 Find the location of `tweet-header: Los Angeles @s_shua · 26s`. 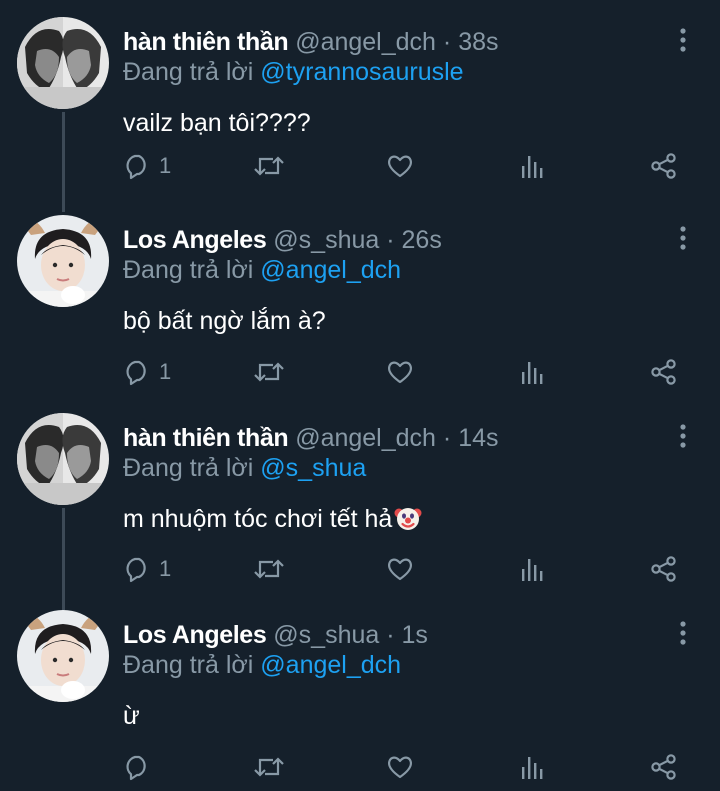

tweet-header: Los Angeles @s_shua · 26s is located at coordinates (282, 240).